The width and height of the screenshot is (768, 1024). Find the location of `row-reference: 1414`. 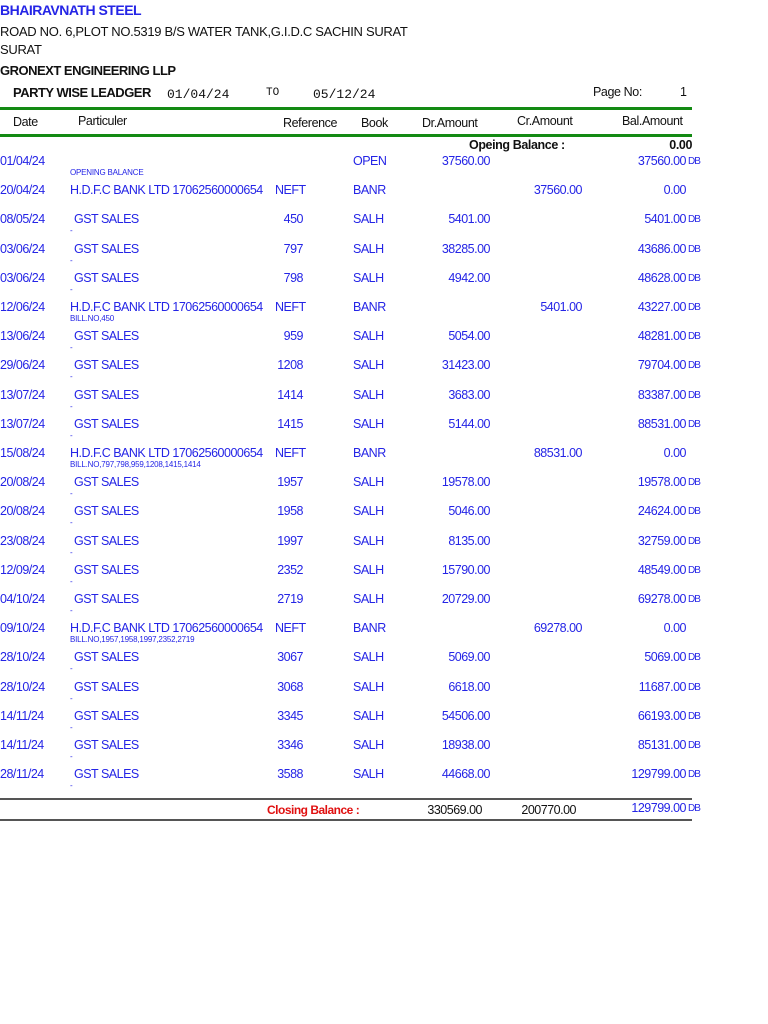

row-reference: 1414 is located at coordinates (290, 394).